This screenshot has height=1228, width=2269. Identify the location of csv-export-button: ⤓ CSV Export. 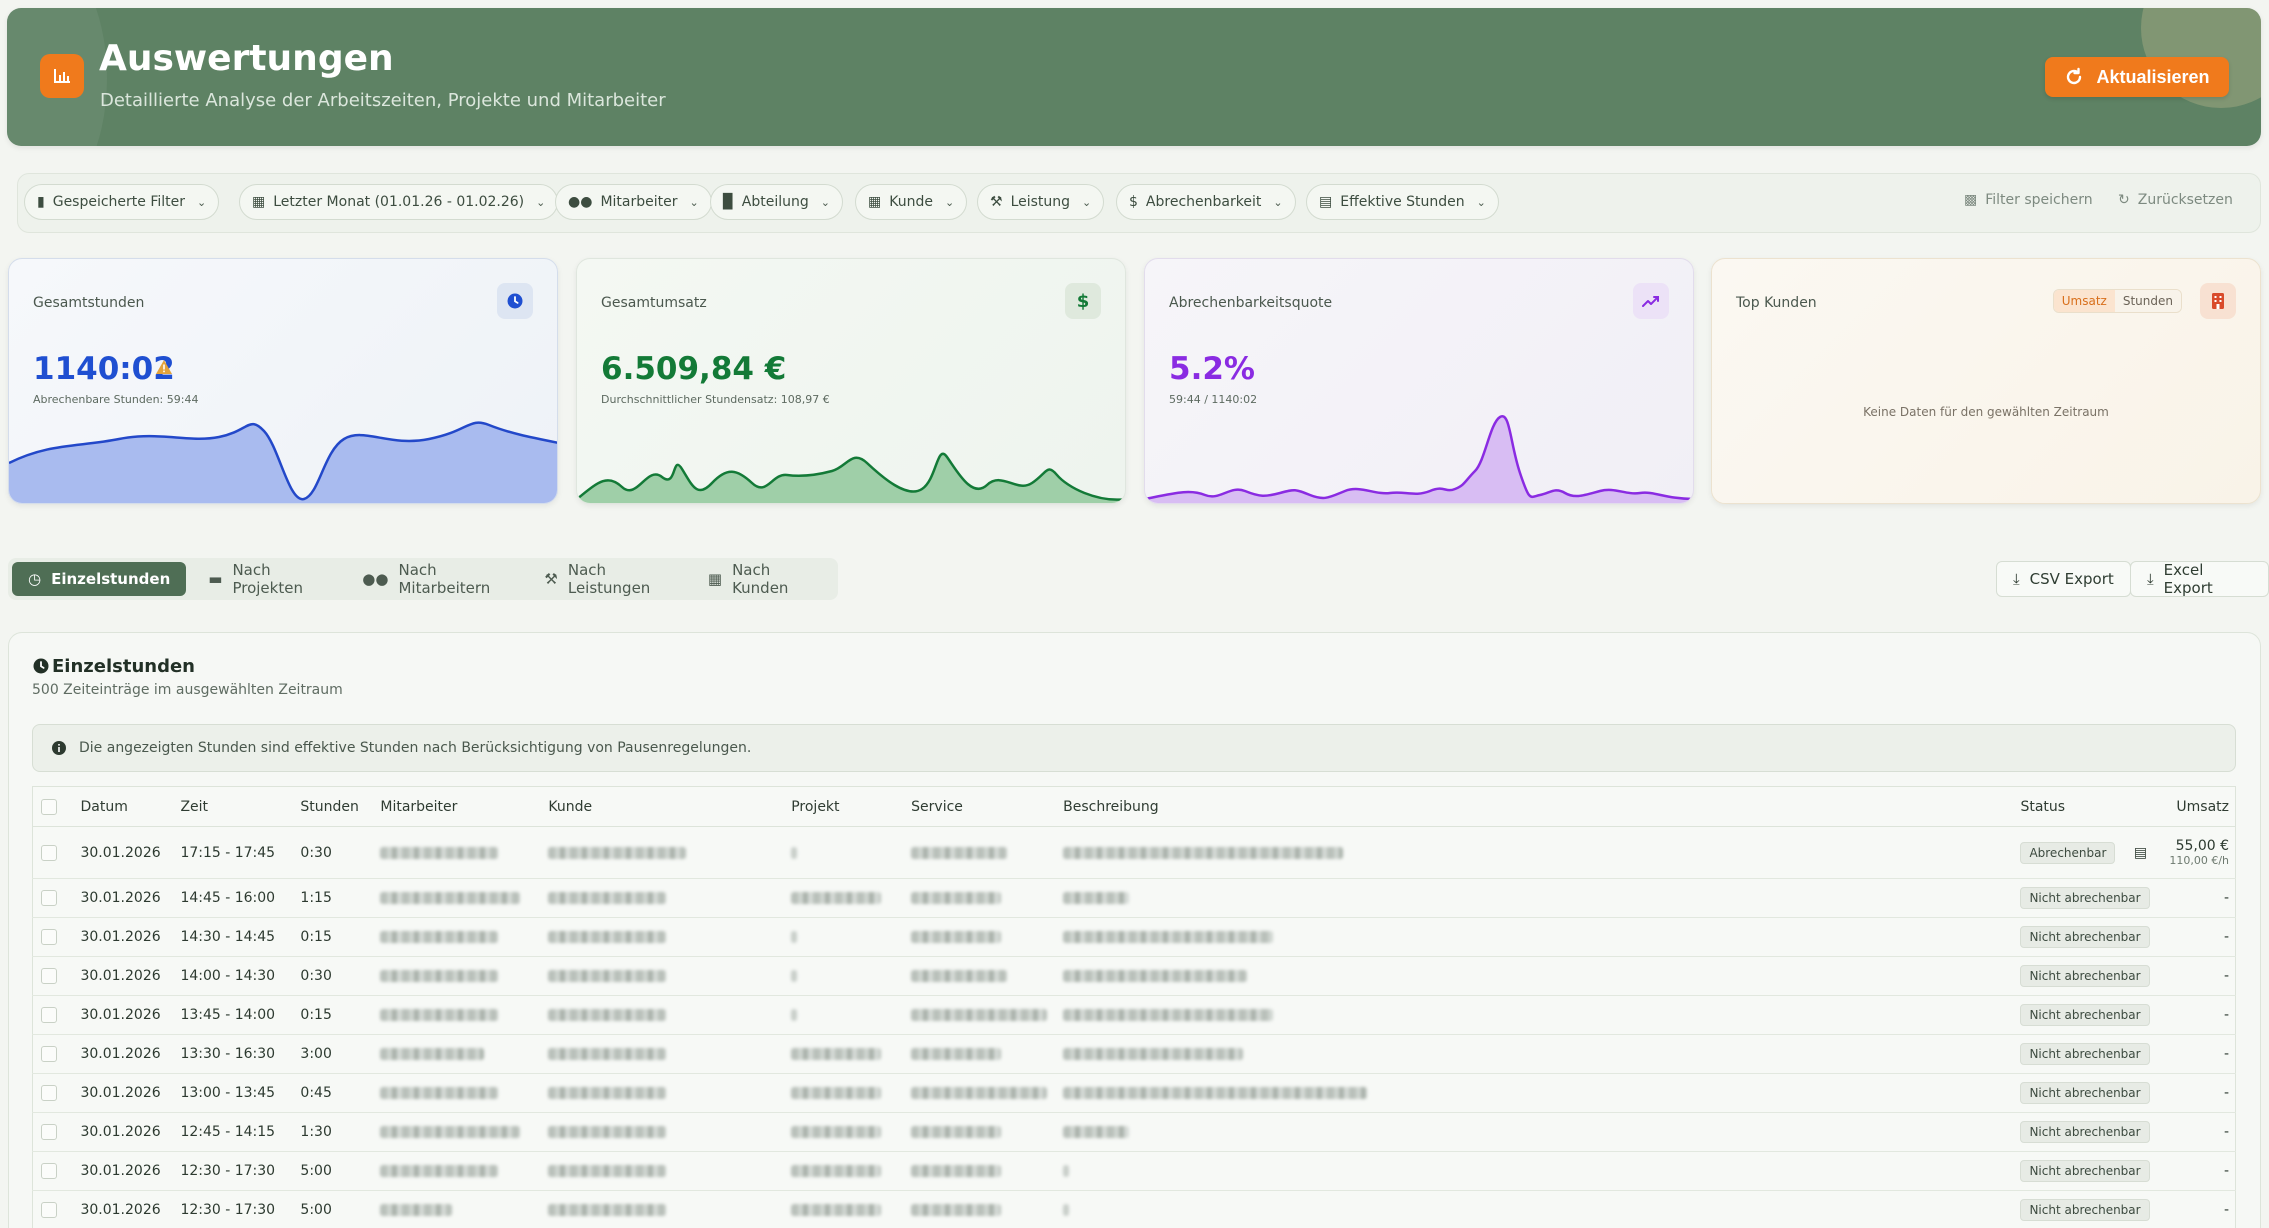
(2063, 579).